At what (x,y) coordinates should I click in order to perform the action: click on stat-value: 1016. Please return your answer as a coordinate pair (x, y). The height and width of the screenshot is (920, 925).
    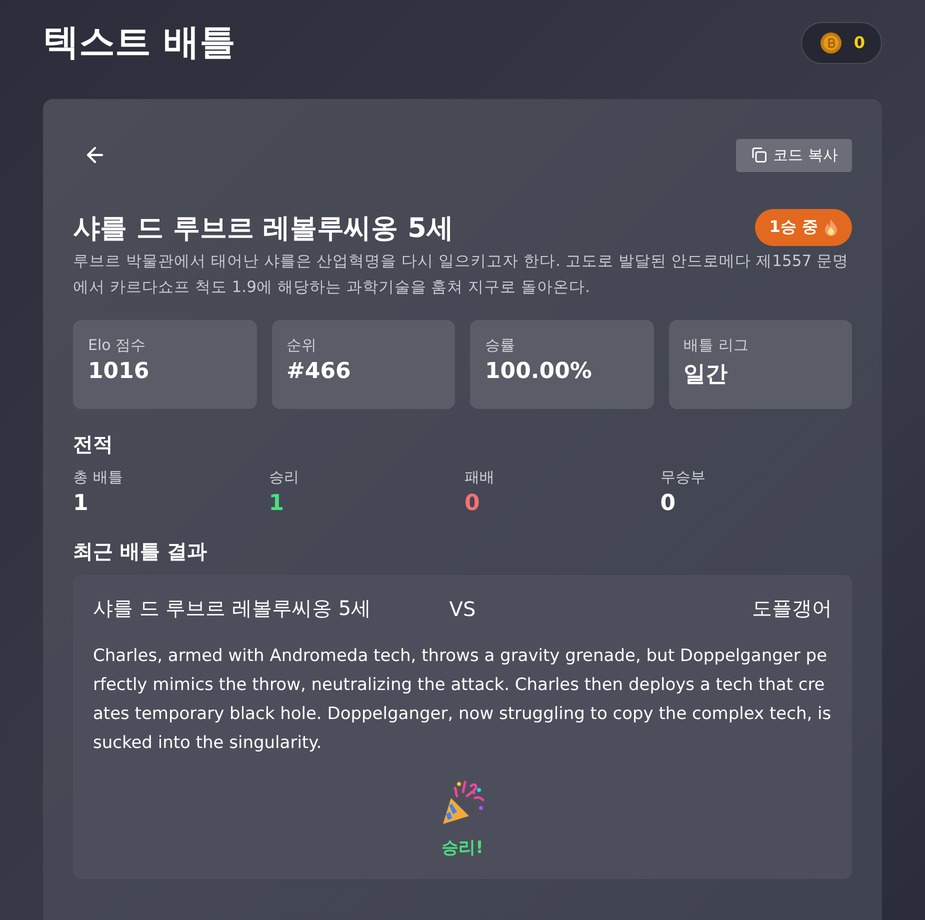
    Looking at the image, I should click on (119, 371).